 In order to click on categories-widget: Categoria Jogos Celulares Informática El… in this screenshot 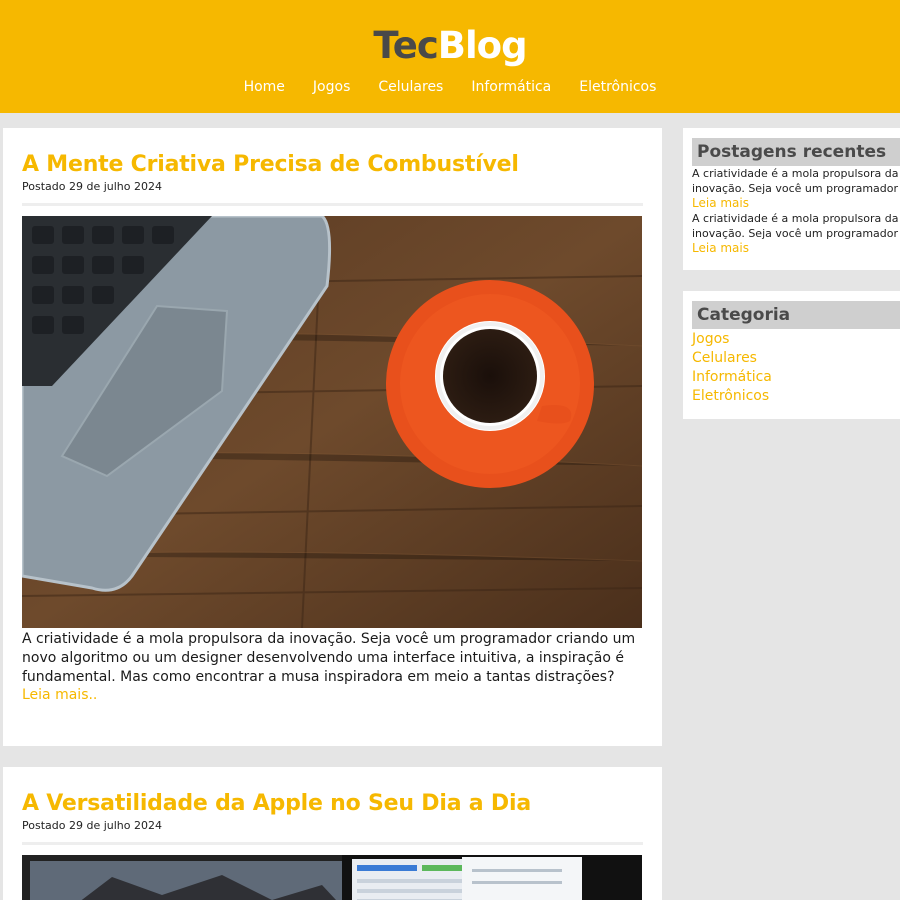, I will do `click(791, 355)`.